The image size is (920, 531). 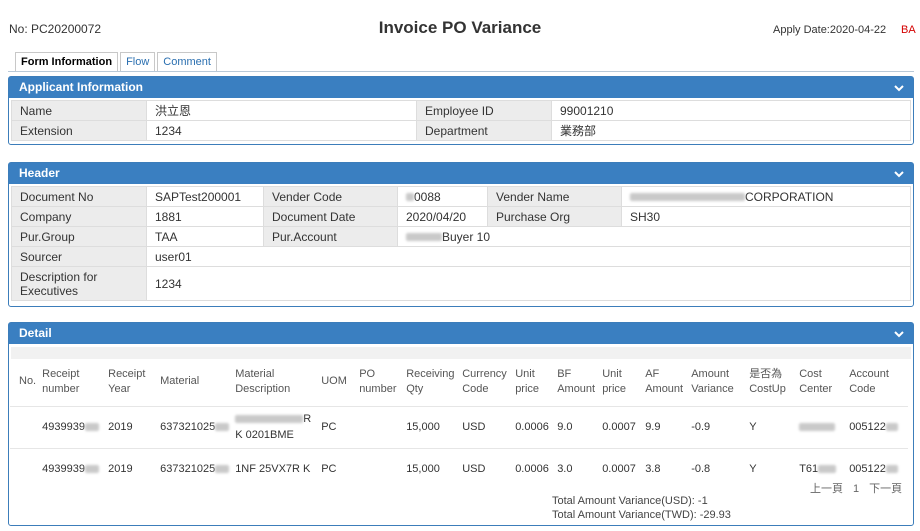 What do you see at coordinates (378, 381) in the screenshot?
I see `col-po-number: PO number` at bounding box center [378, 381].